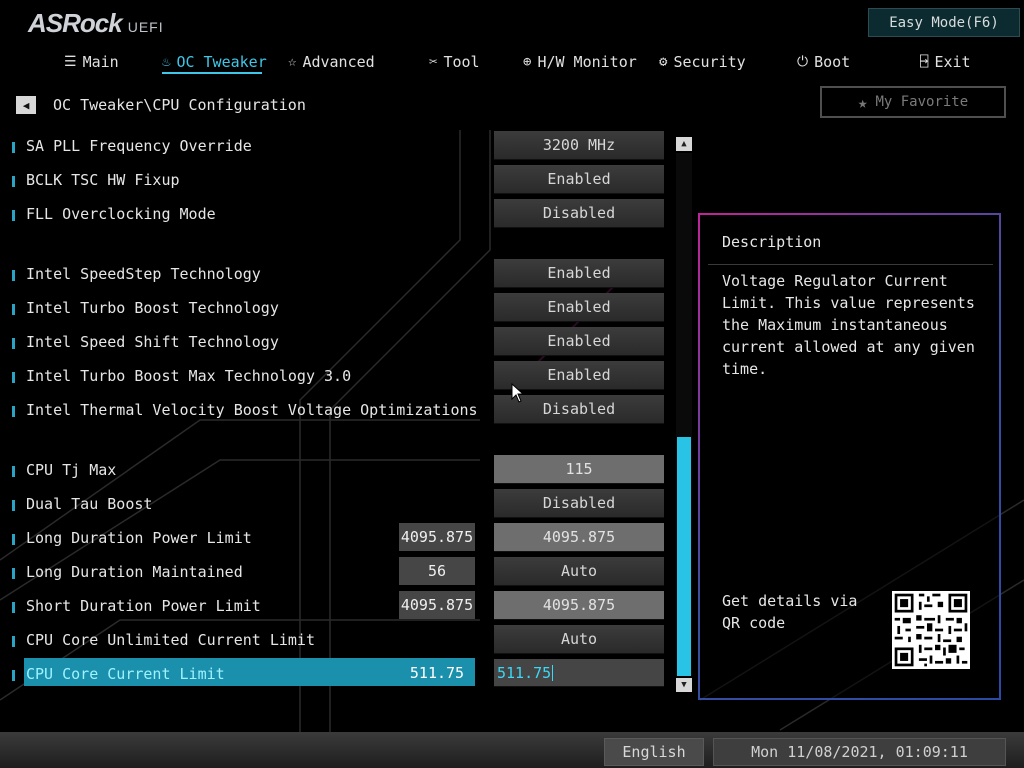 This screenshot has height=768, width=1024. Describe the element at coordinates (803, 62) in the screenshot. I see `power-icon: ⏻` at that location.